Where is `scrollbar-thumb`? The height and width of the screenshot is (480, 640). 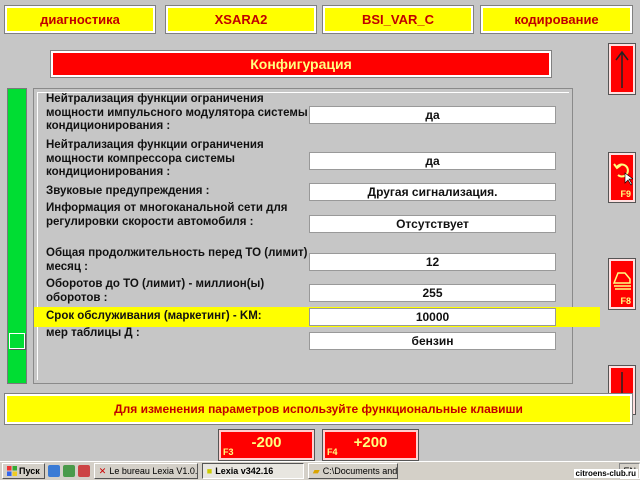 scrollbar-thumb is located at coordinates (17, 341).